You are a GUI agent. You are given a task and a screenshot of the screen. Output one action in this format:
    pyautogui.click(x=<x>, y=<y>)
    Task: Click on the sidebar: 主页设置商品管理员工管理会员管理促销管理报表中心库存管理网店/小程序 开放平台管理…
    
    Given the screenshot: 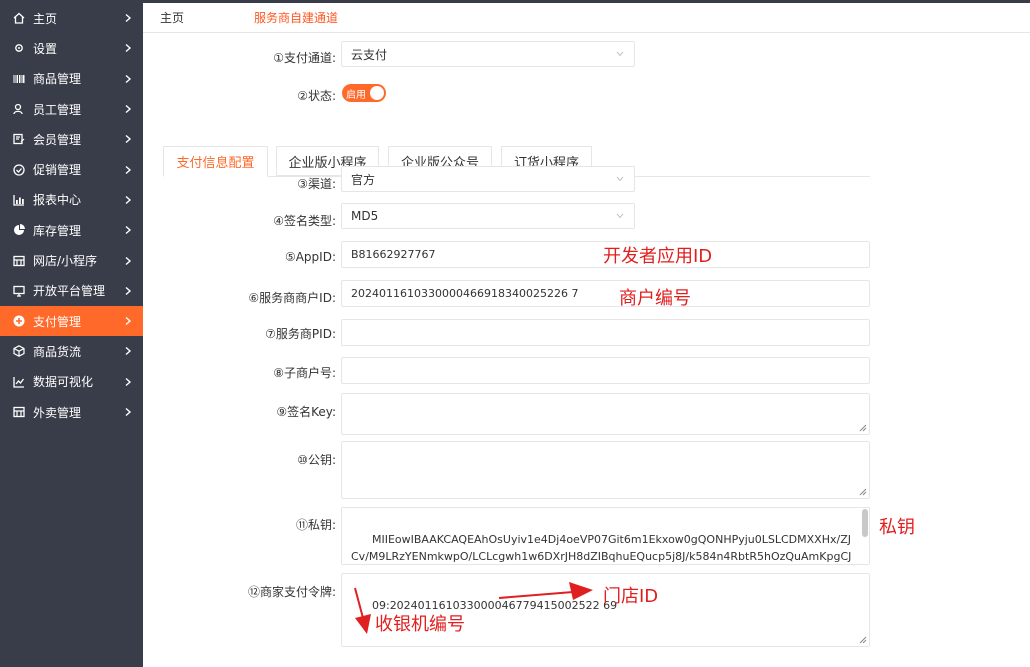 What is the action you would take?
    pyautogui.click(x=71, y=335)
    